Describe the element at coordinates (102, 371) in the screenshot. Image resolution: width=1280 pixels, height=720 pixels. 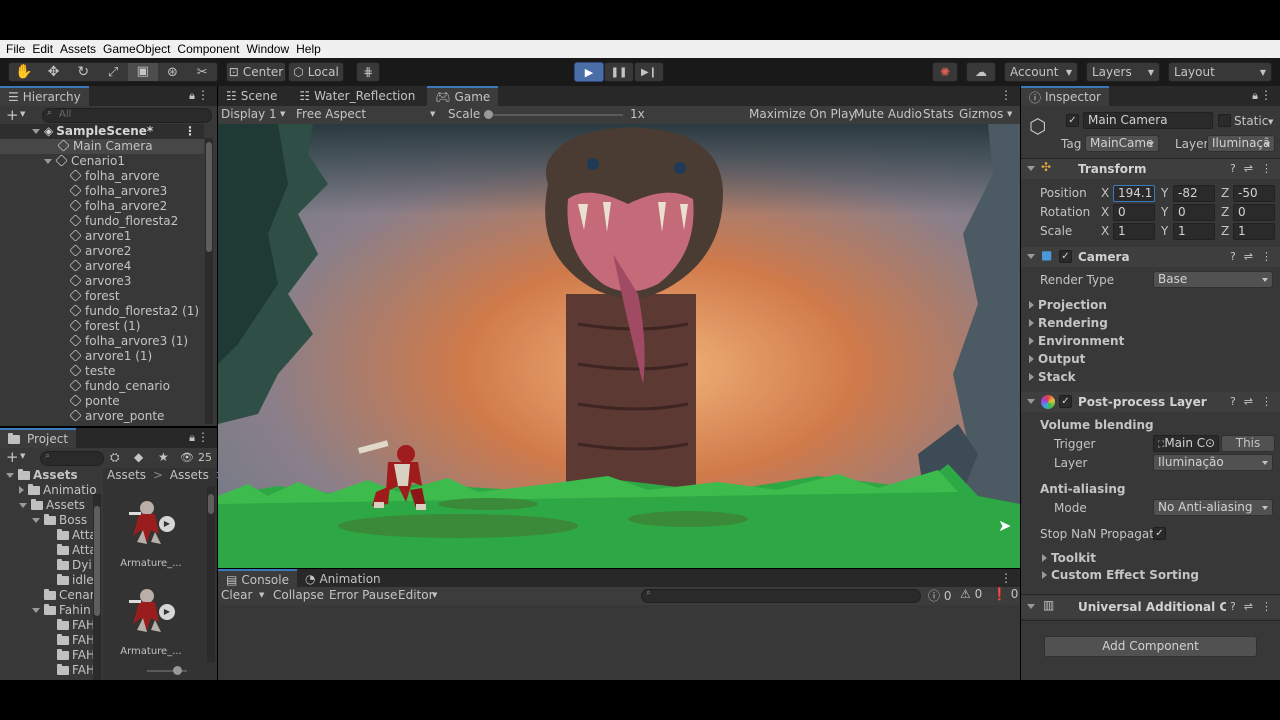
I see `hierarchy-item: teste` at that location.